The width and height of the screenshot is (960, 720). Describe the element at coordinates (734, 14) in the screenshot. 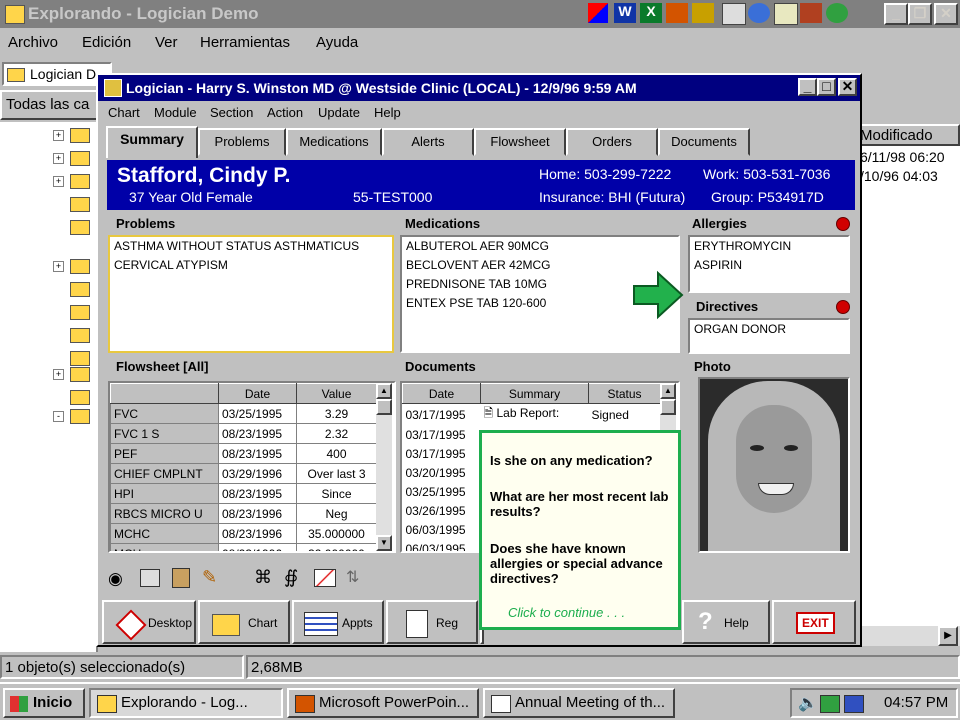

I see `find-icon` at that location.